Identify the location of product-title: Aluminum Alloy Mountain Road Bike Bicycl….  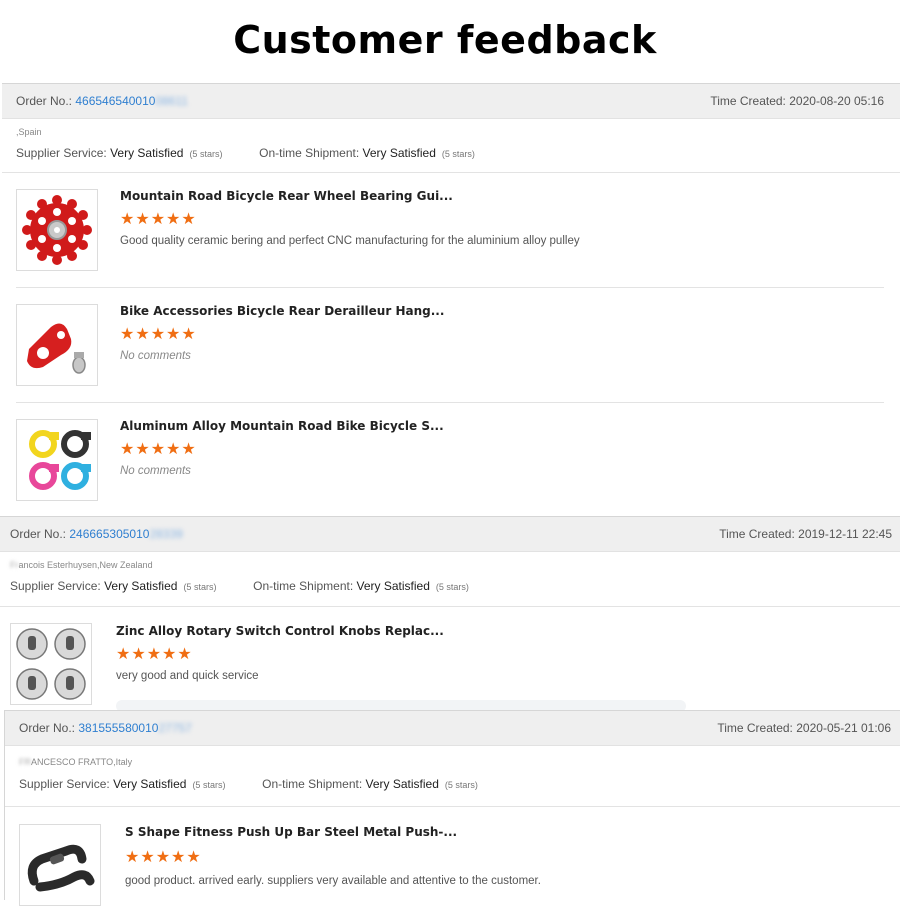
(282, 426).